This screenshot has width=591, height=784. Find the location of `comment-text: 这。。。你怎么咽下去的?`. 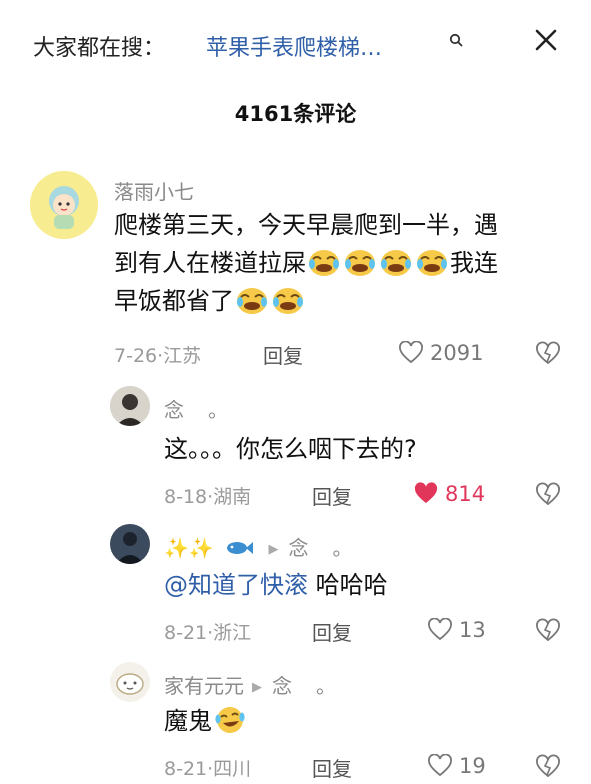

comment-text: 这。。。你怎么咽下去的? is located at coordinates (290, 449).